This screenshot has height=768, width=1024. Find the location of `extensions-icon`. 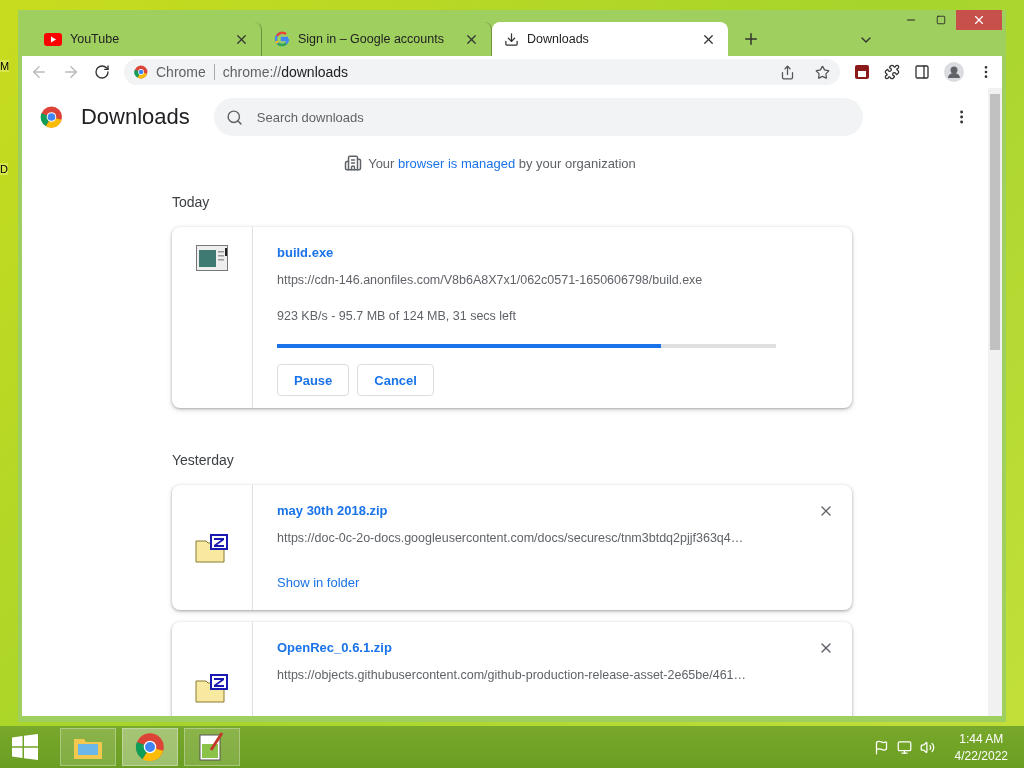

extensions-icon is located at coordinates (892, 72).